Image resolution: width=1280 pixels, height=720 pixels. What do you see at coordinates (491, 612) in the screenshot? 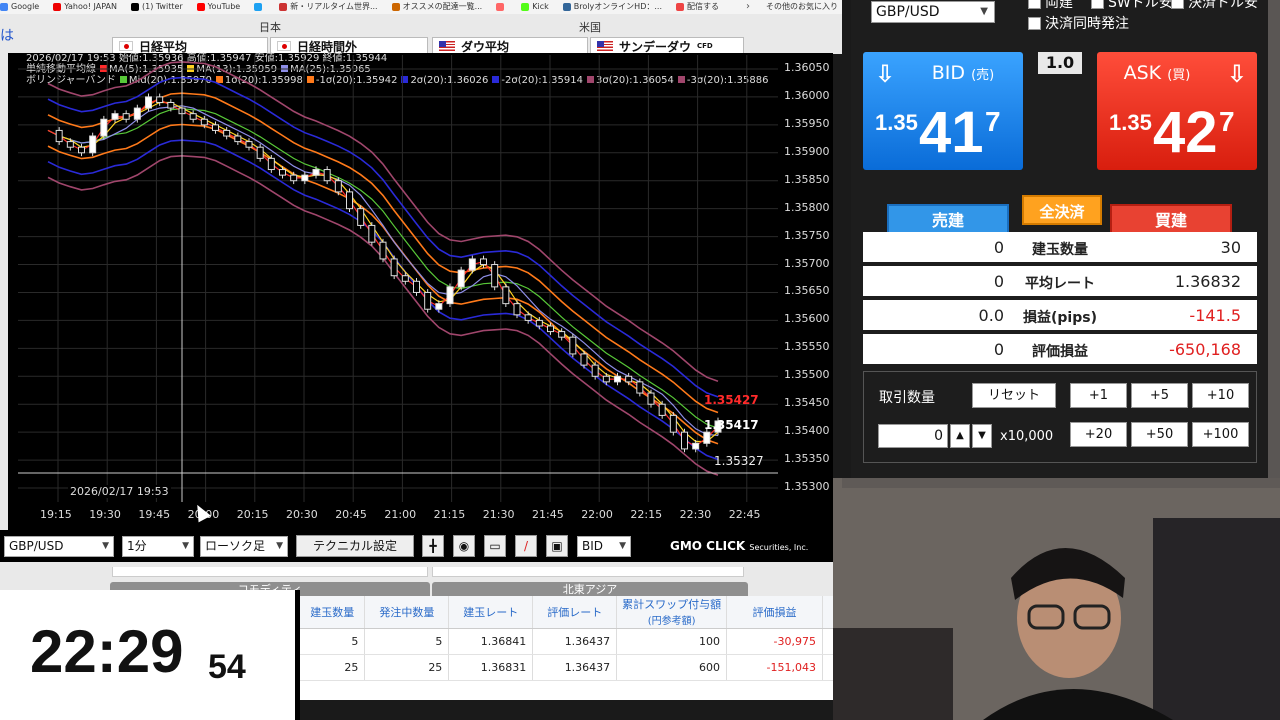
I see `col-header: 建玉レート` at bounding box center [491, 612].